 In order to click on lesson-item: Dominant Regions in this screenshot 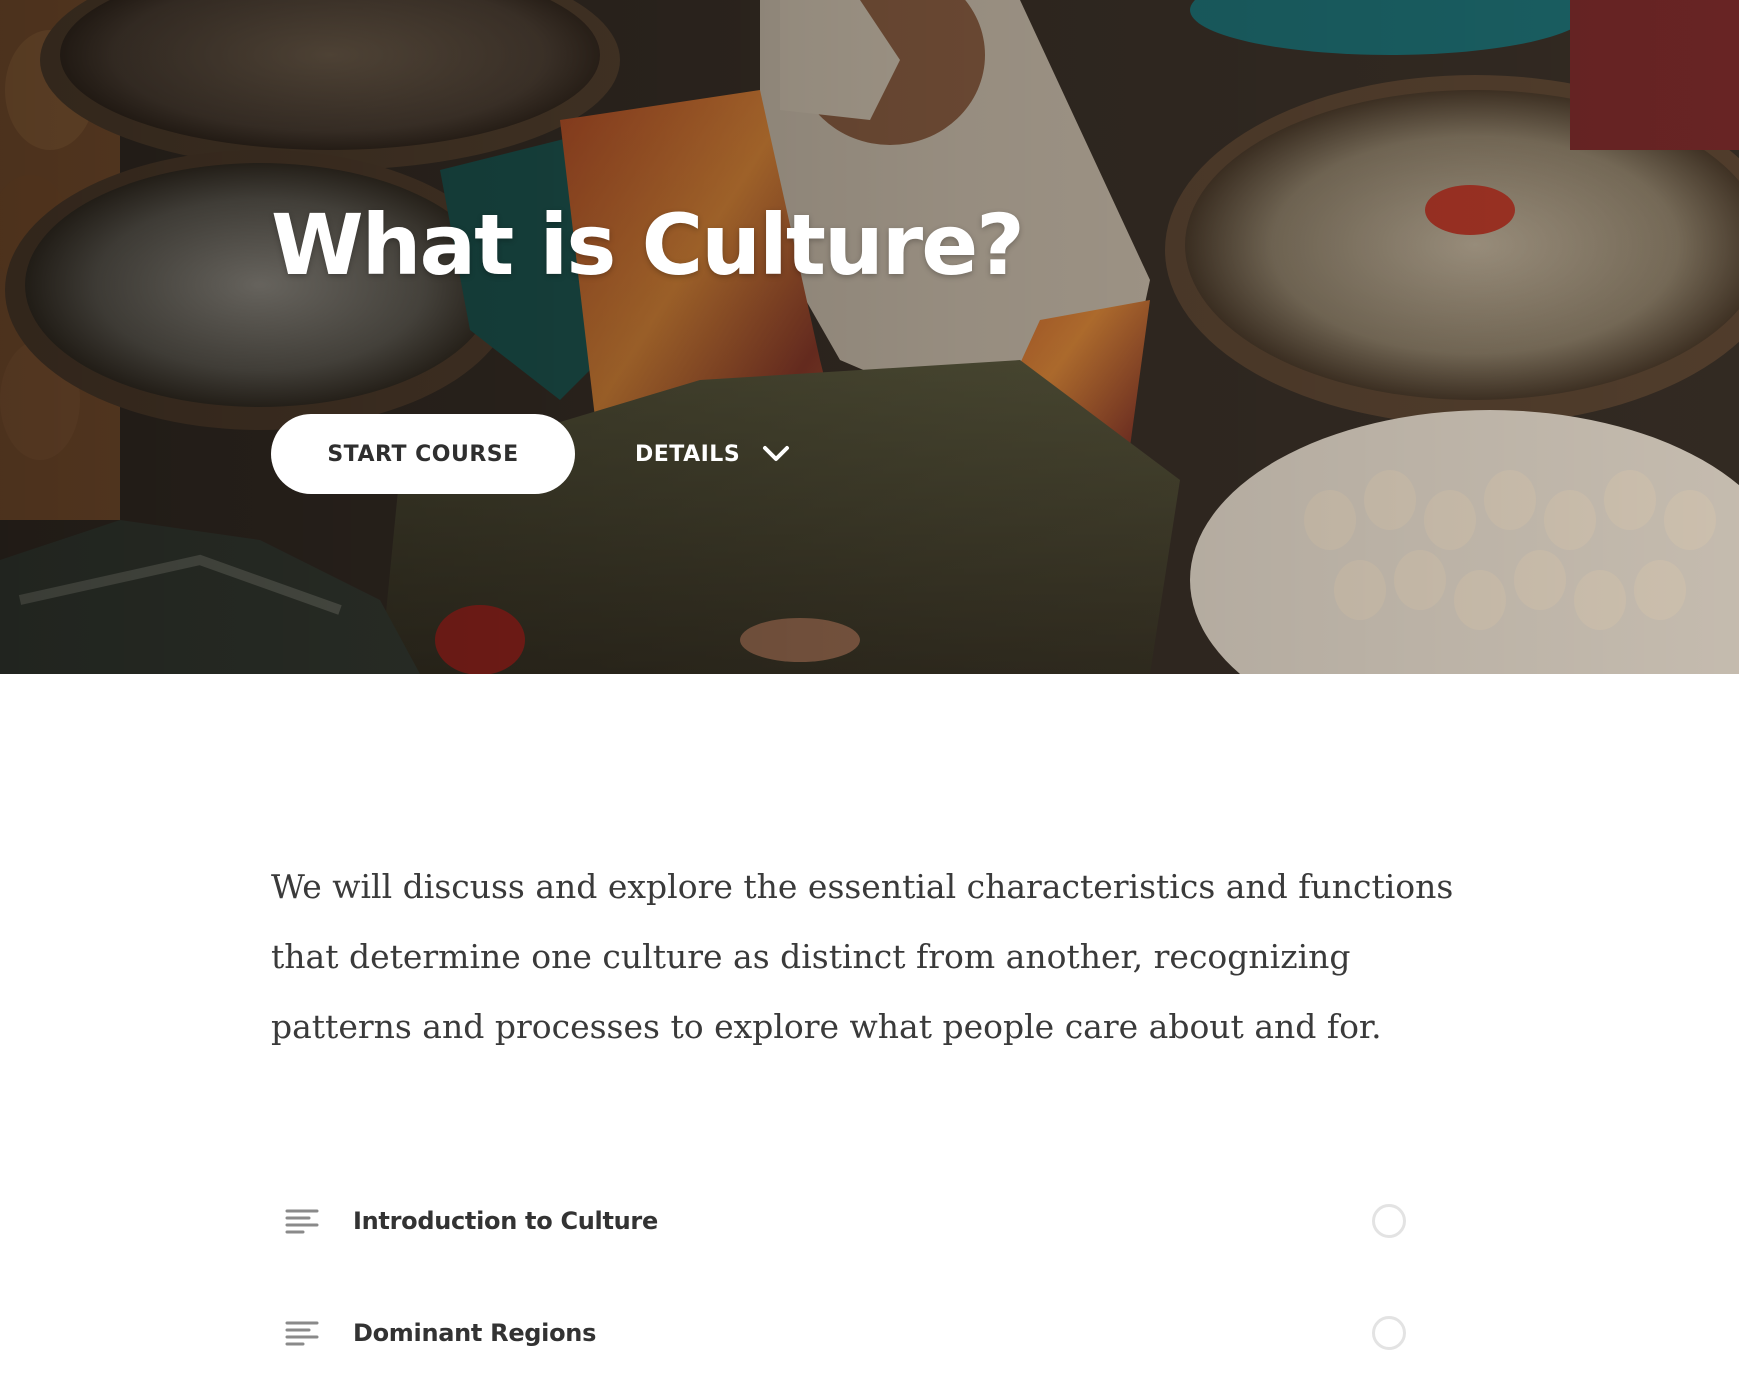, I will do `click(846, 1333)`.